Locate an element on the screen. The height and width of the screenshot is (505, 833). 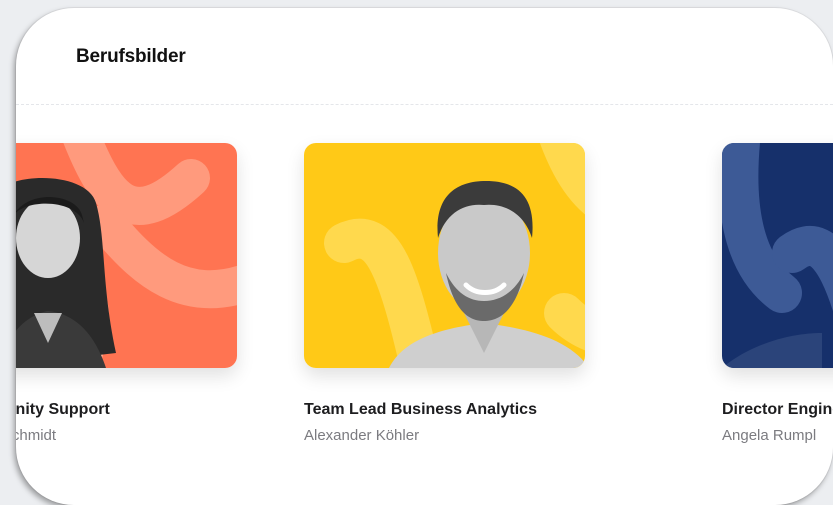
career-card-image-director is located at coordinates (777, 255).